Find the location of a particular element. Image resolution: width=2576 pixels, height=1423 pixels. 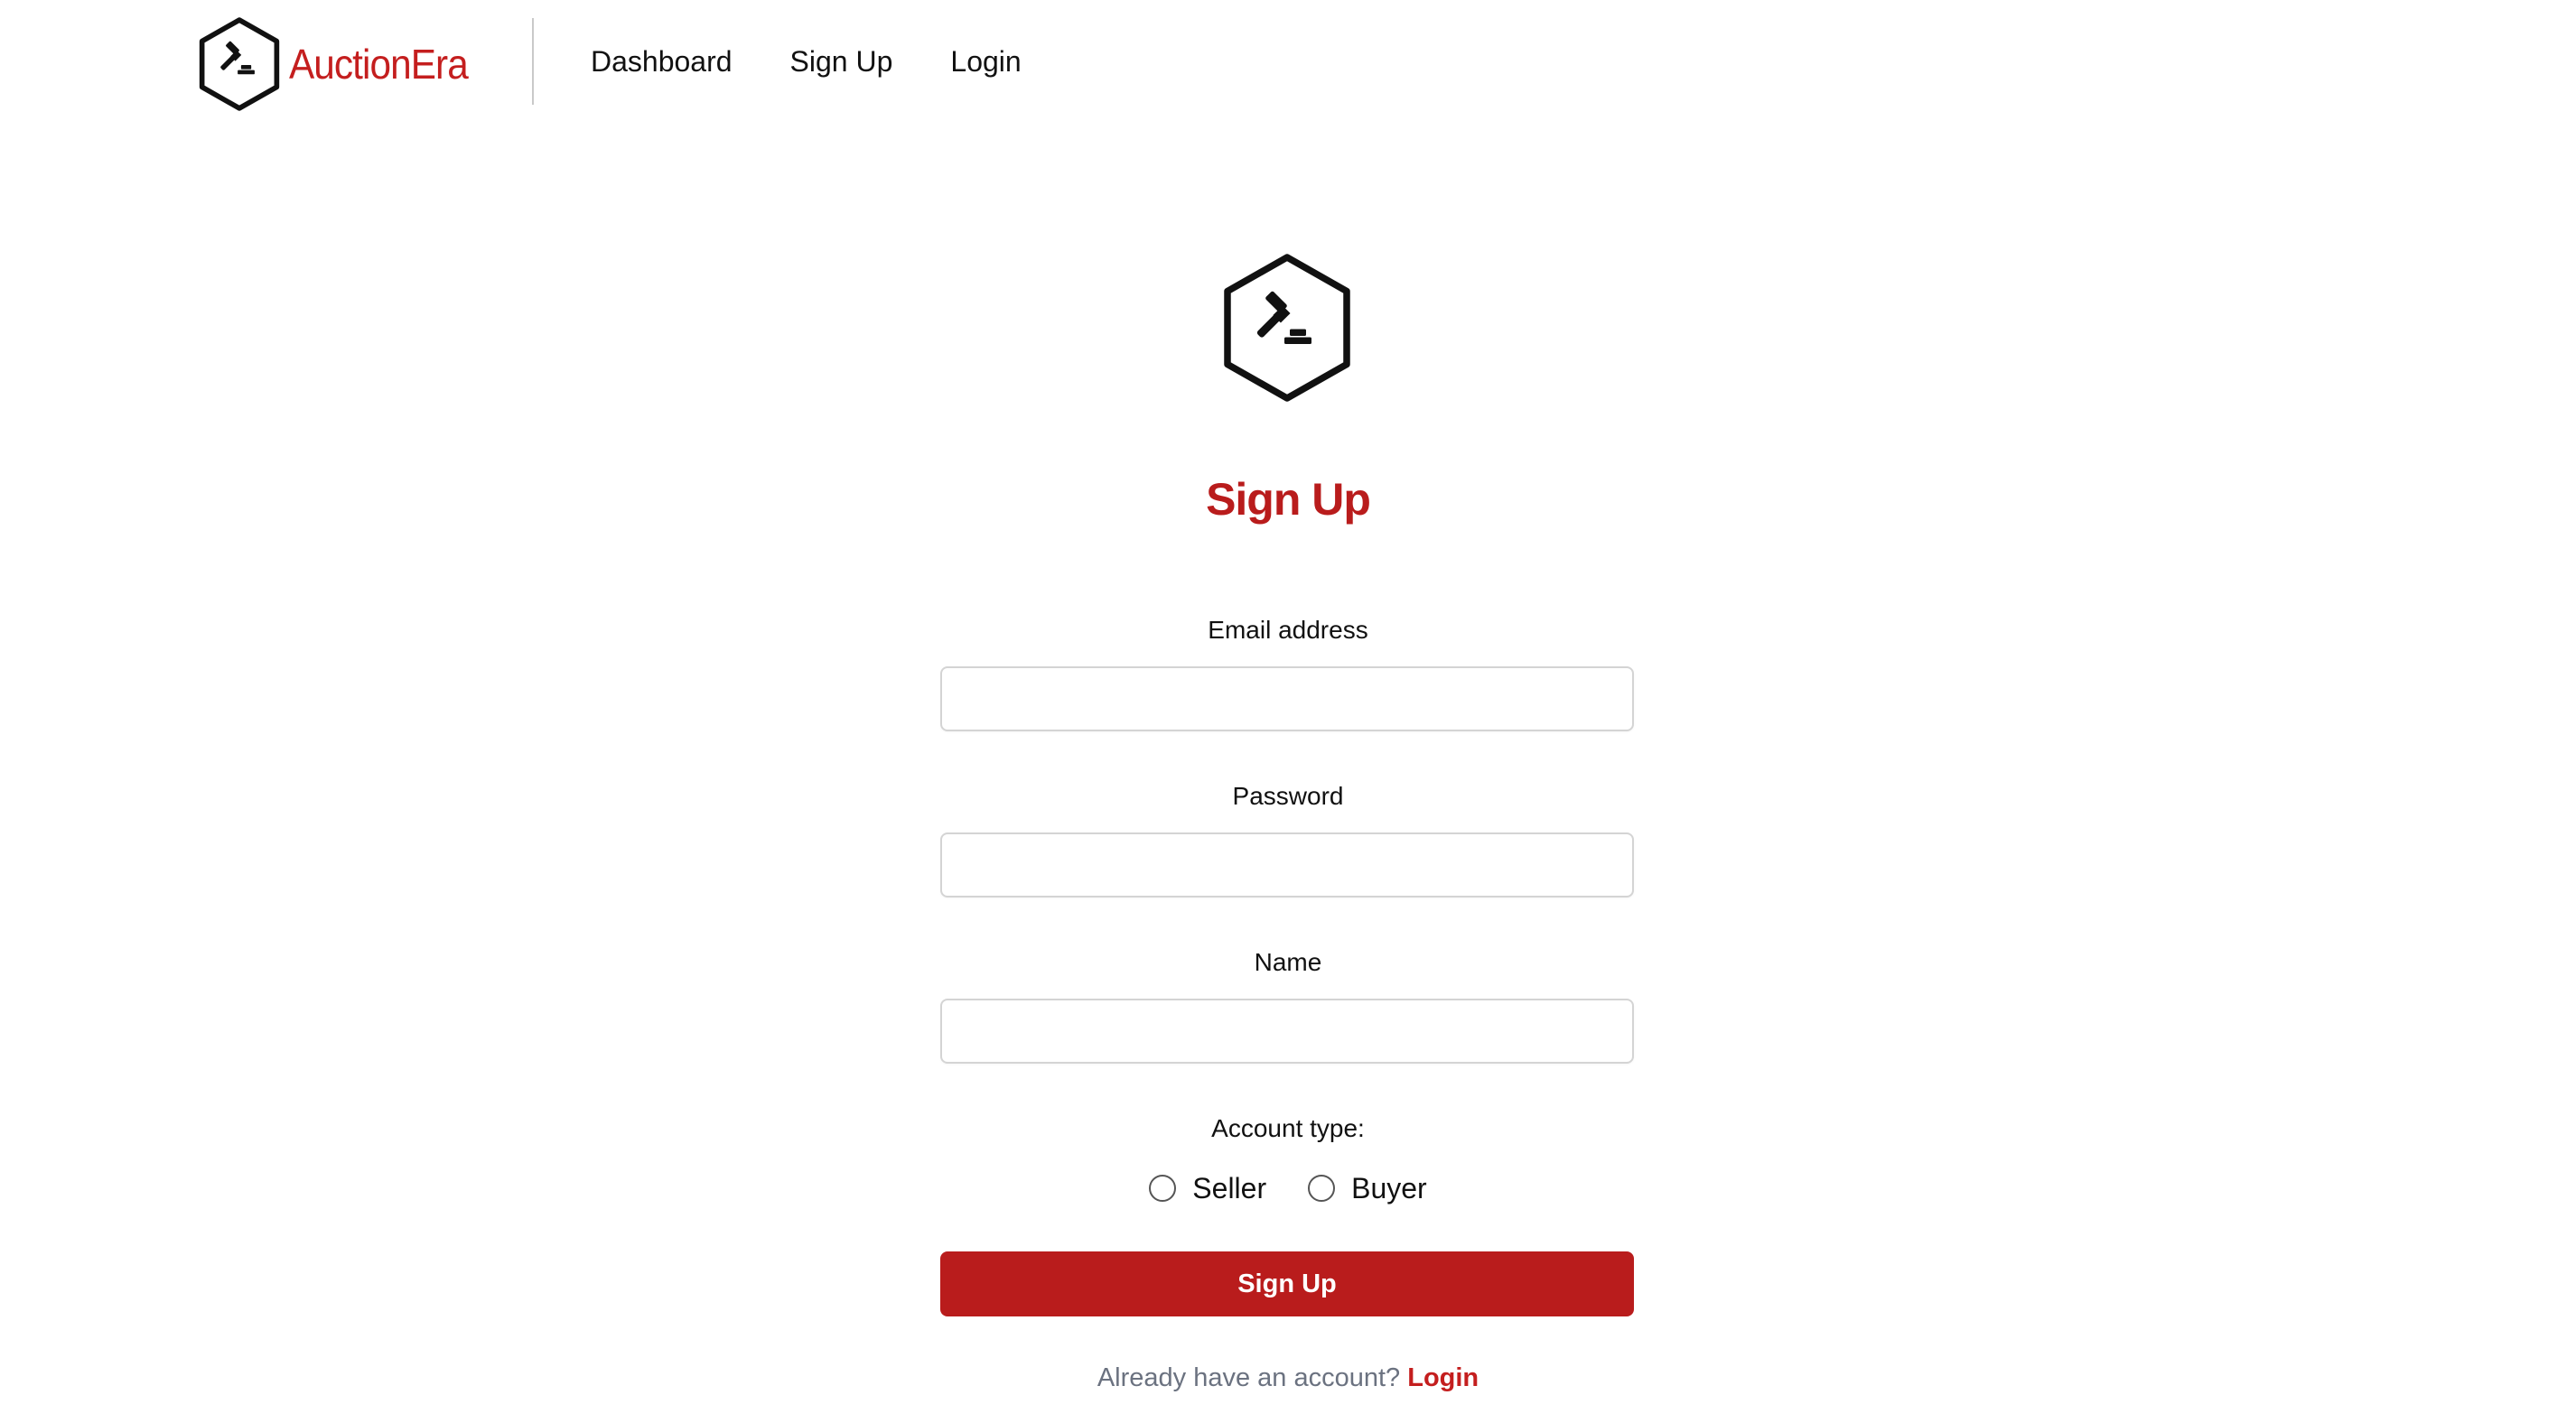

nav-item-sign-up: Sign Up is located at coordinates (841, 61).